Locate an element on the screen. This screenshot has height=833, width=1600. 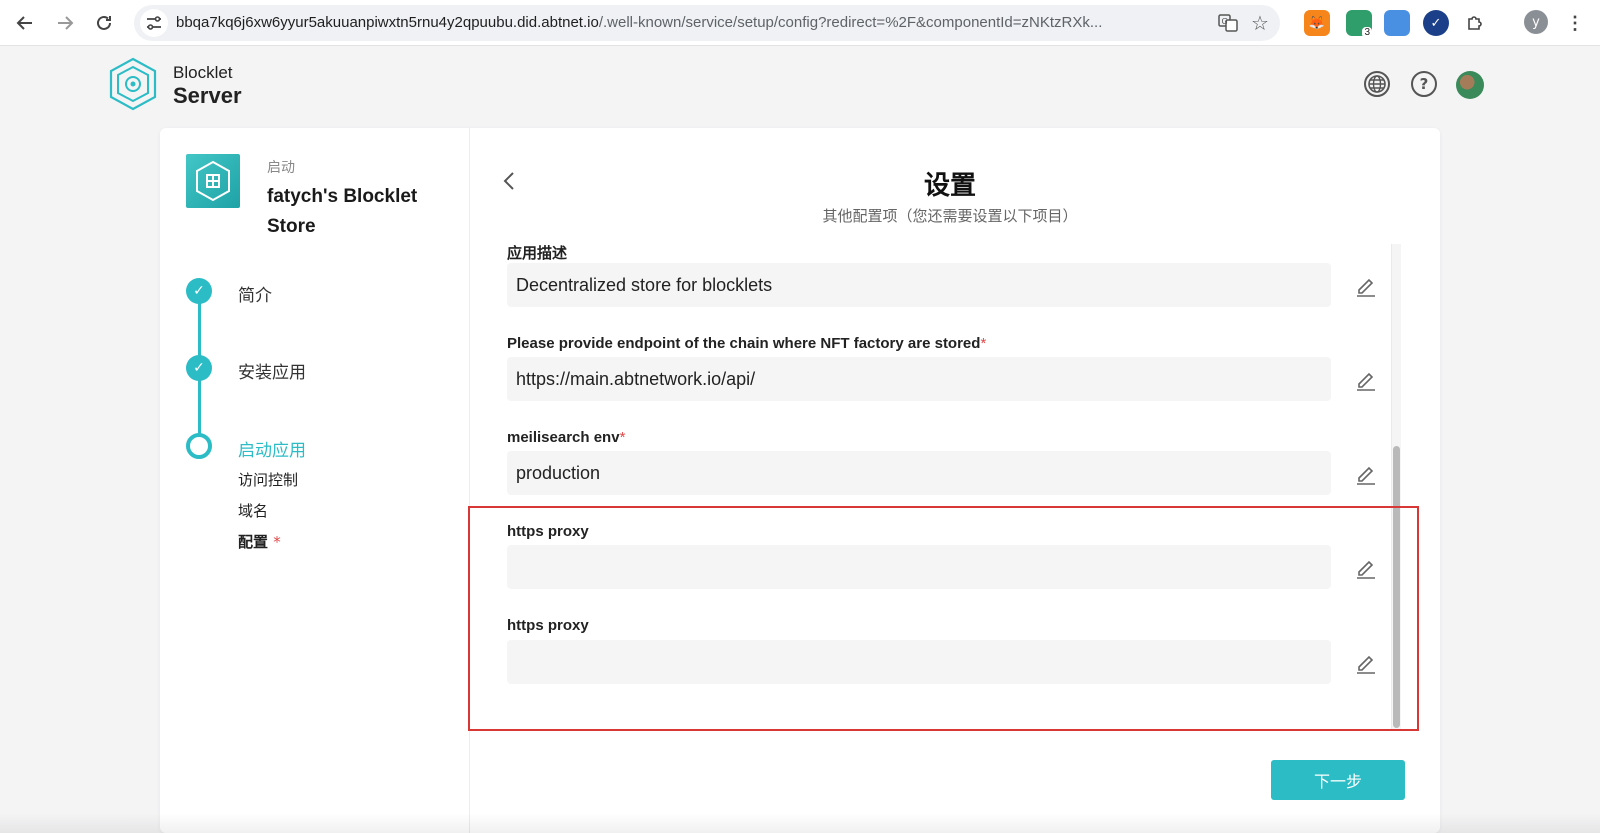
brand-line1: Blocklet is located at coordinates (203, 72).